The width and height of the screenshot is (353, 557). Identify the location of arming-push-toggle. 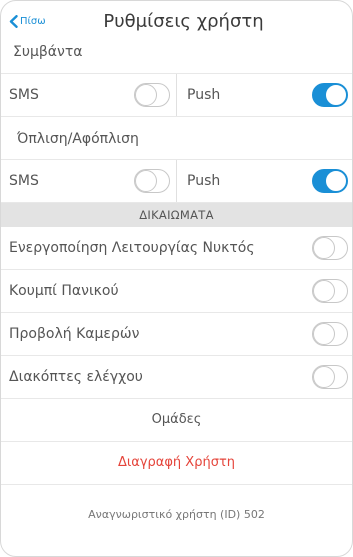
(330, 181).